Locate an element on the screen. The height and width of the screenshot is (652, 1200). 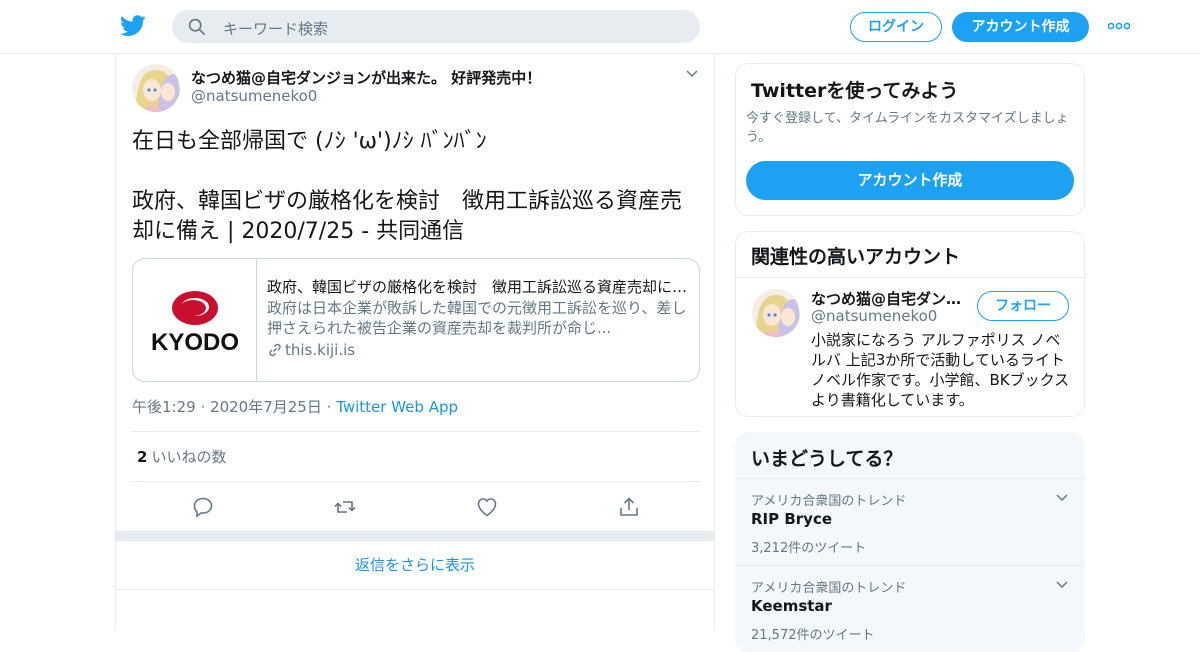
related-account-handle: @natsumeneko0 is located at coordinates (874, 316).